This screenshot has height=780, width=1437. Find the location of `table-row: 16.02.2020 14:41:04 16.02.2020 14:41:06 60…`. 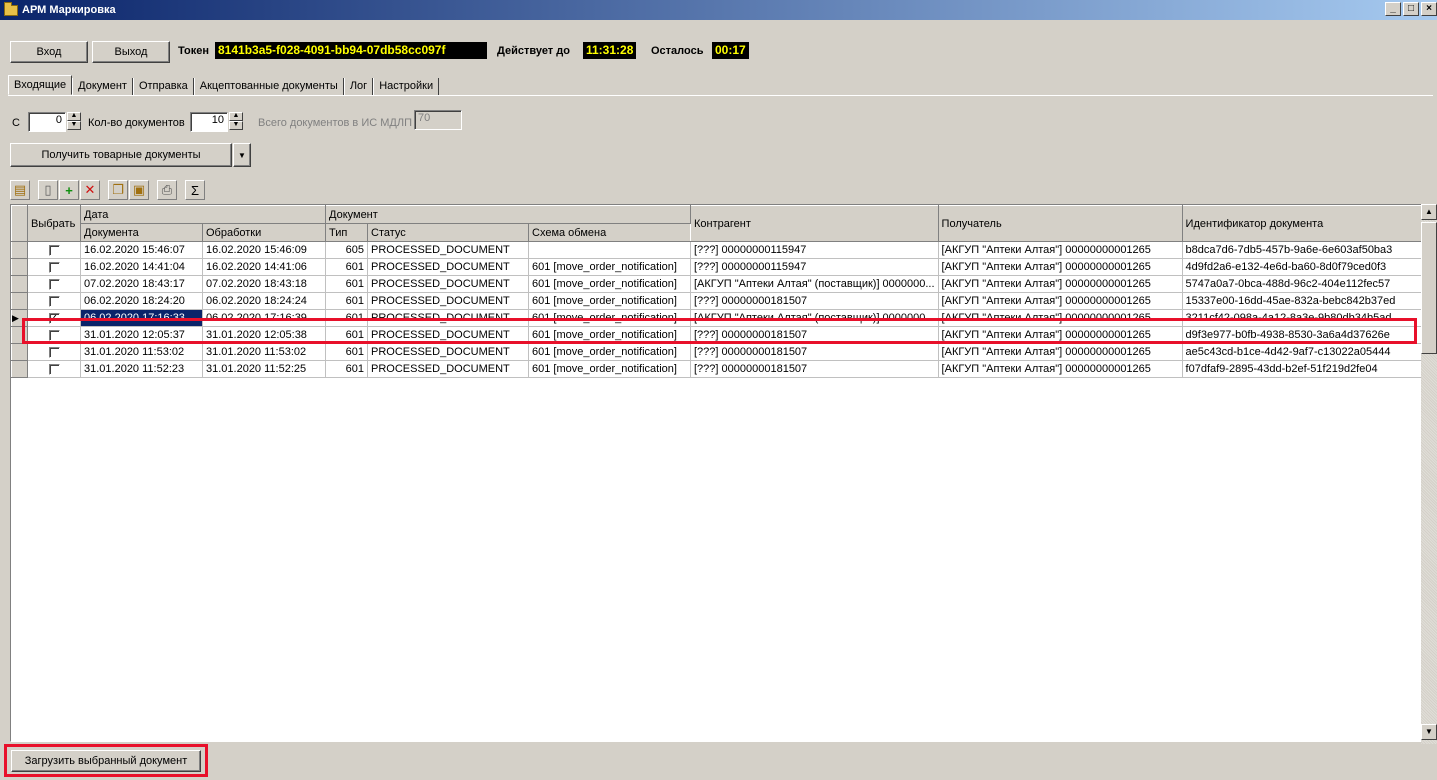

table-row: 16.02.2020 14:41:04 16.02.2020 14:41:06 60… is located at coordinates (720, 267).